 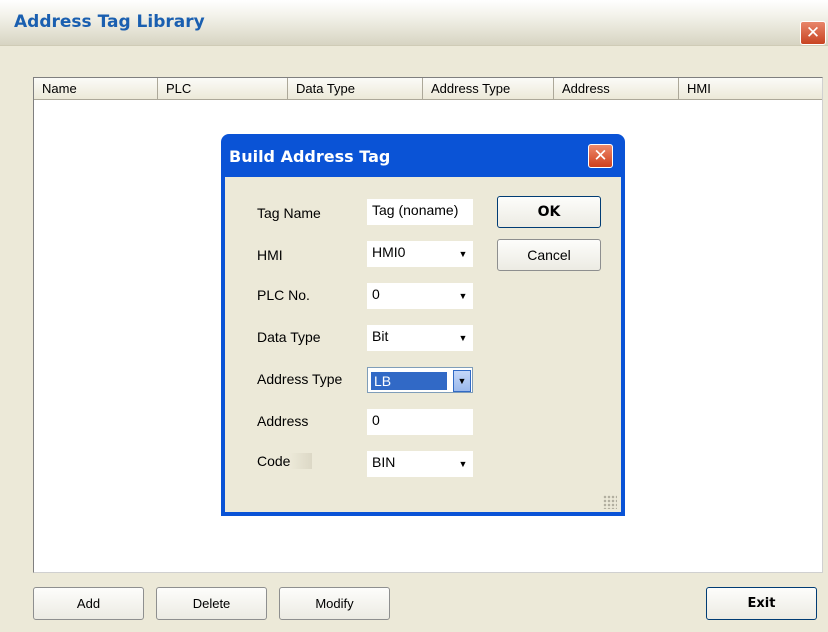 What do you see at coordinates (283, 295) in the screenshot?
I see `plc-no-label: PLC No.` at bounding box center [283, 295].